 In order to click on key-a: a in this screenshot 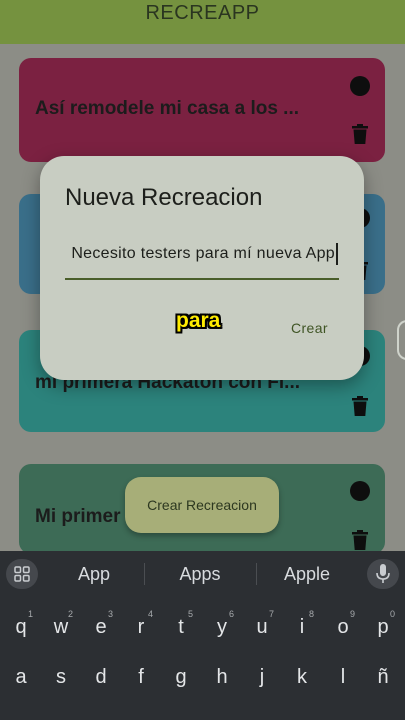, I will do `click(21, 677)`.